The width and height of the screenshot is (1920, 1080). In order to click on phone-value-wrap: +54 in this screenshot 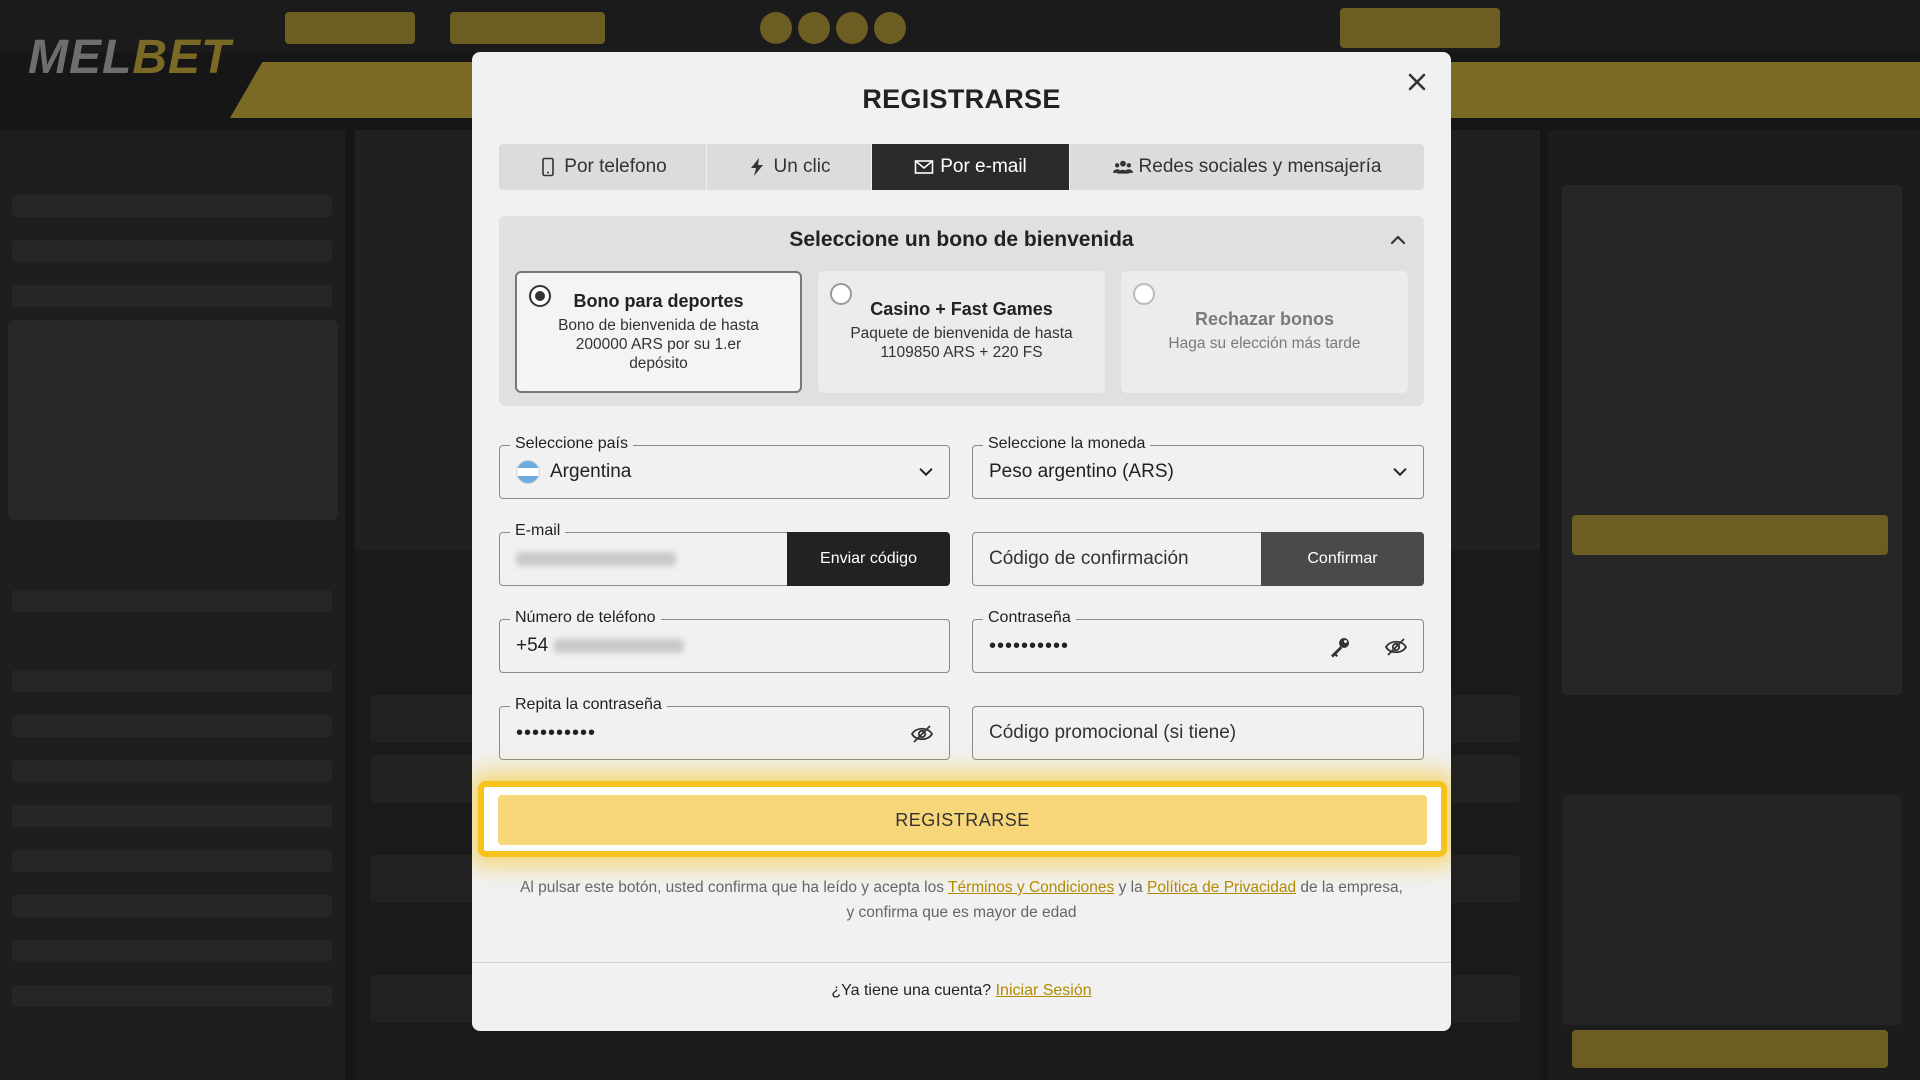, I will do `click(600, 646)`.